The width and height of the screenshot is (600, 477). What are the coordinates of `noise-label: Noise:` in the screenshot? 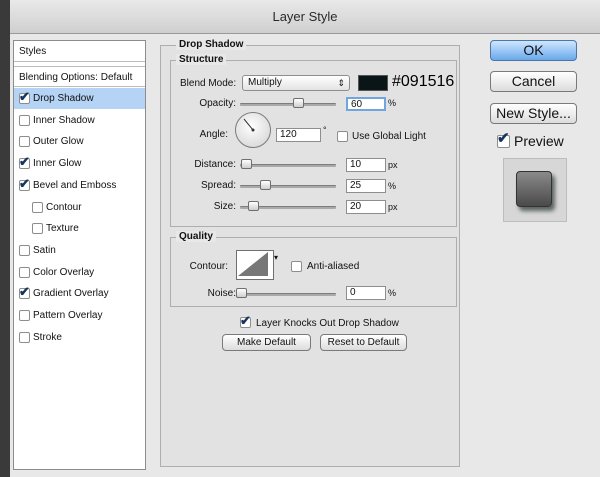 It's located at (221, 293).